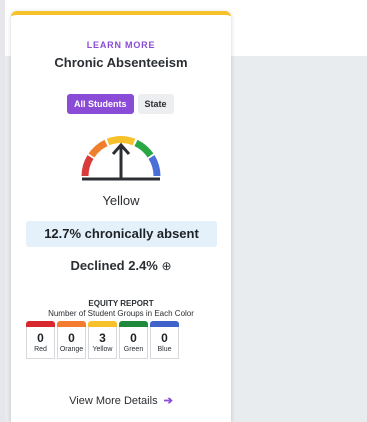 The image size is (367, 422). What do you see at coordinates (102, 349) in the screenshot?
I see `equity-color-name: Yellow` at bounding box center [102, 349].